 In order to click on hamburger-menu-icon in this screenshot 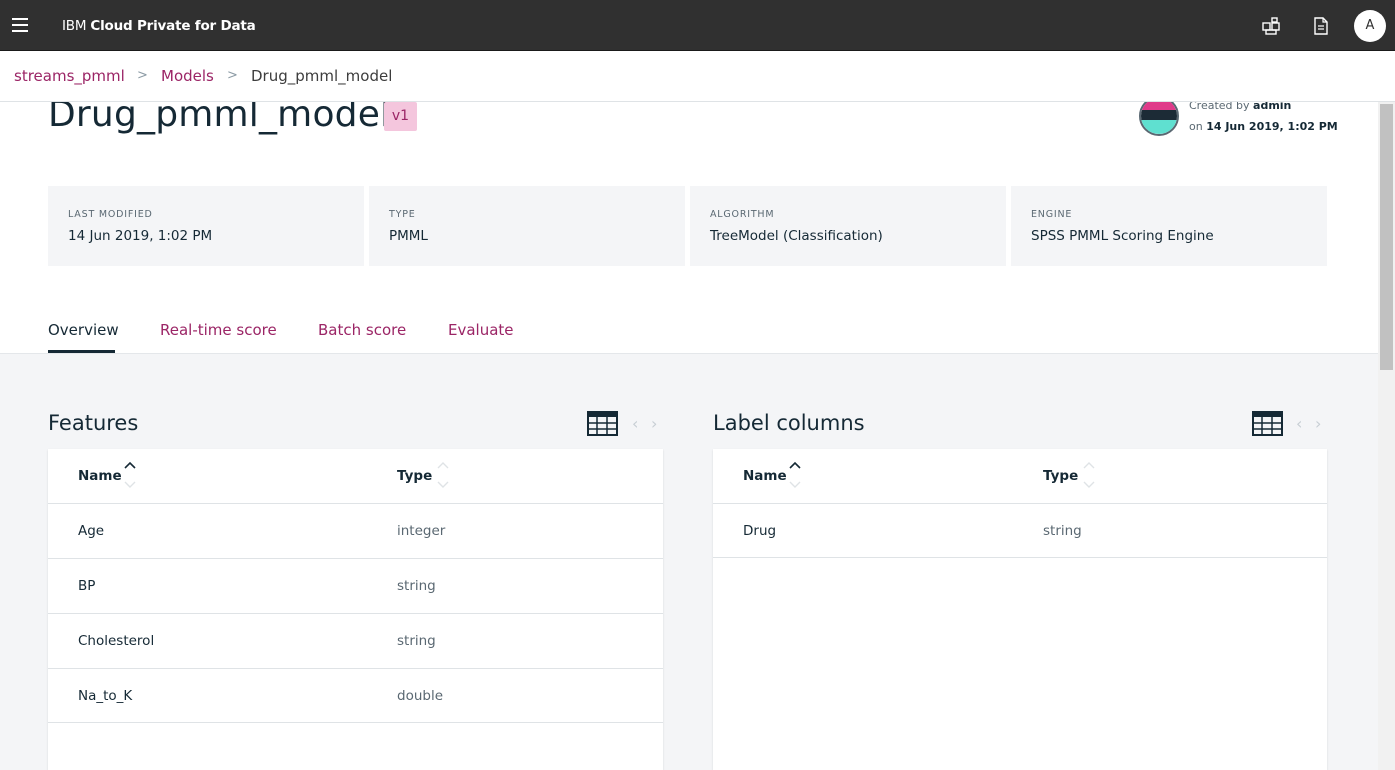, I will do `click(20, 25)`.